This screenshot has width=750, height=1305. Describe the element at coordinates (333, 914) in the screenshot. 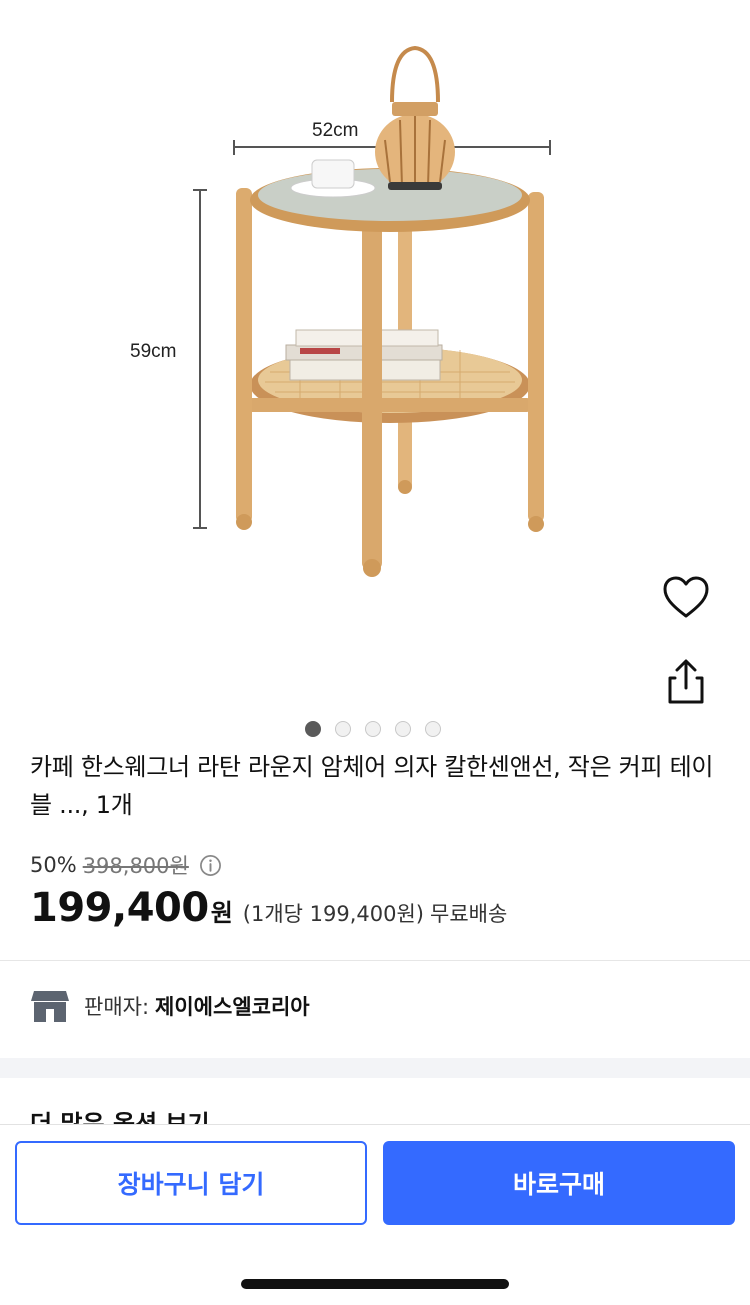

I see `unit-price: (1개당 199,400원)` at that location.